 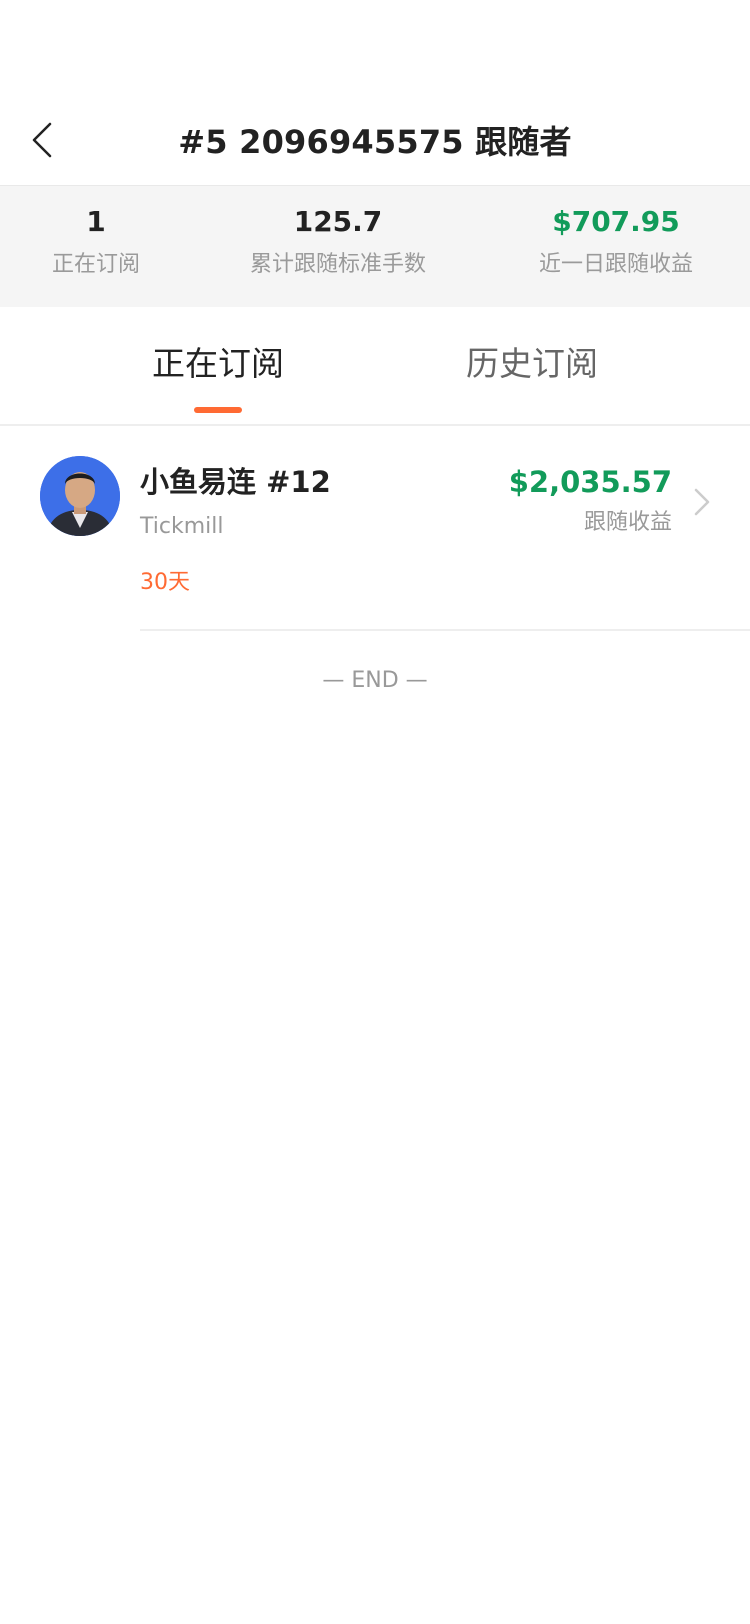 I want to click on chevron-left-icon, so click(x=42, y=140).